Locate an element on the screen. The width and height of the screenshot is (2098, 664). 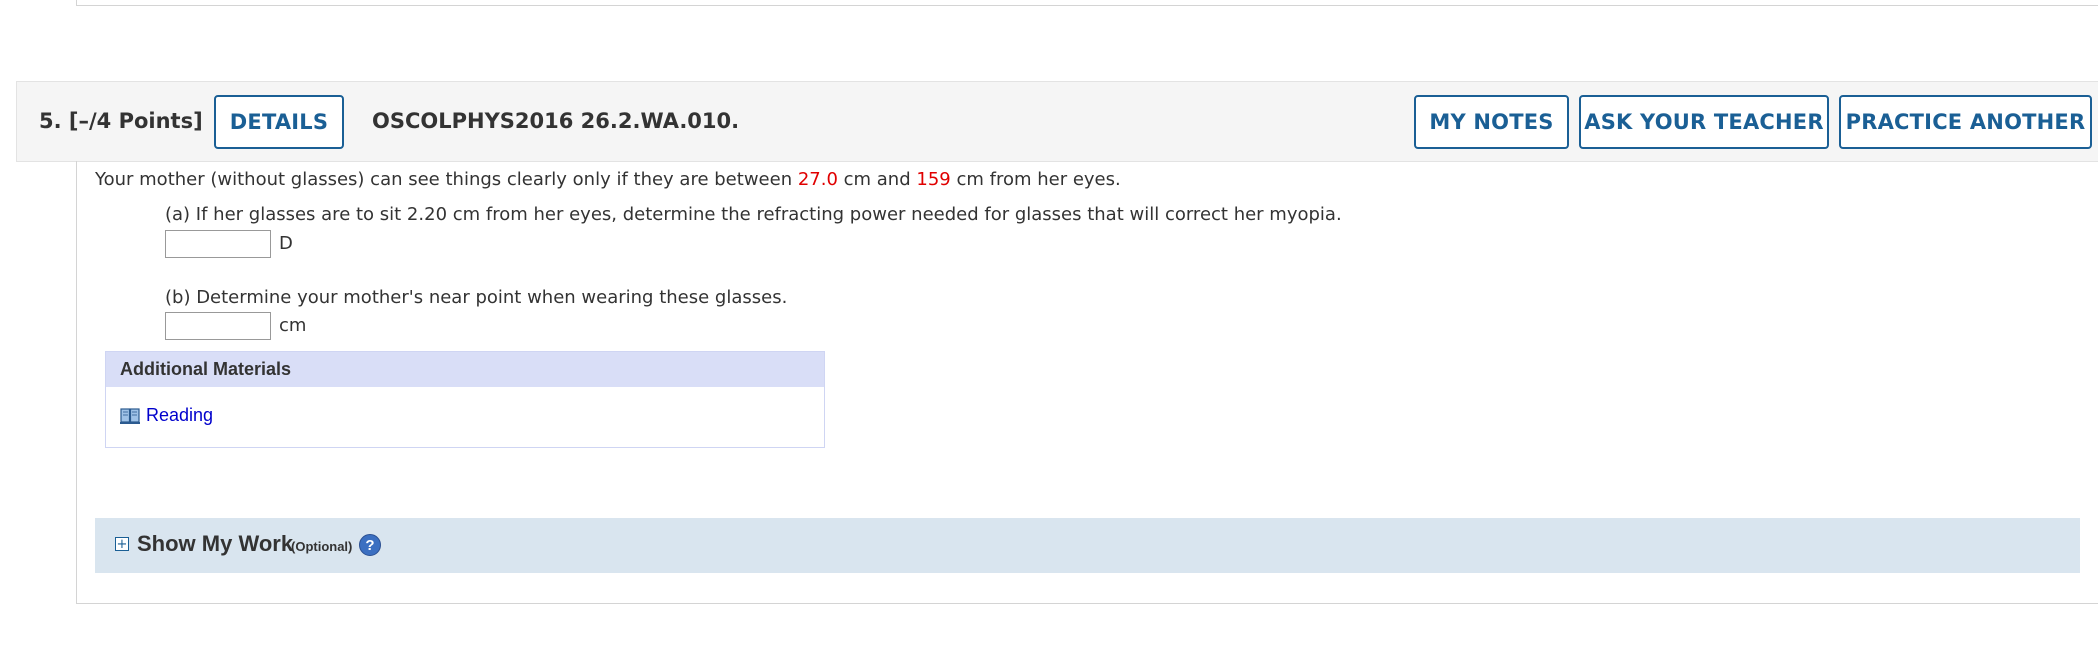
part-a-unit: D is located at coordinates (286, 243).